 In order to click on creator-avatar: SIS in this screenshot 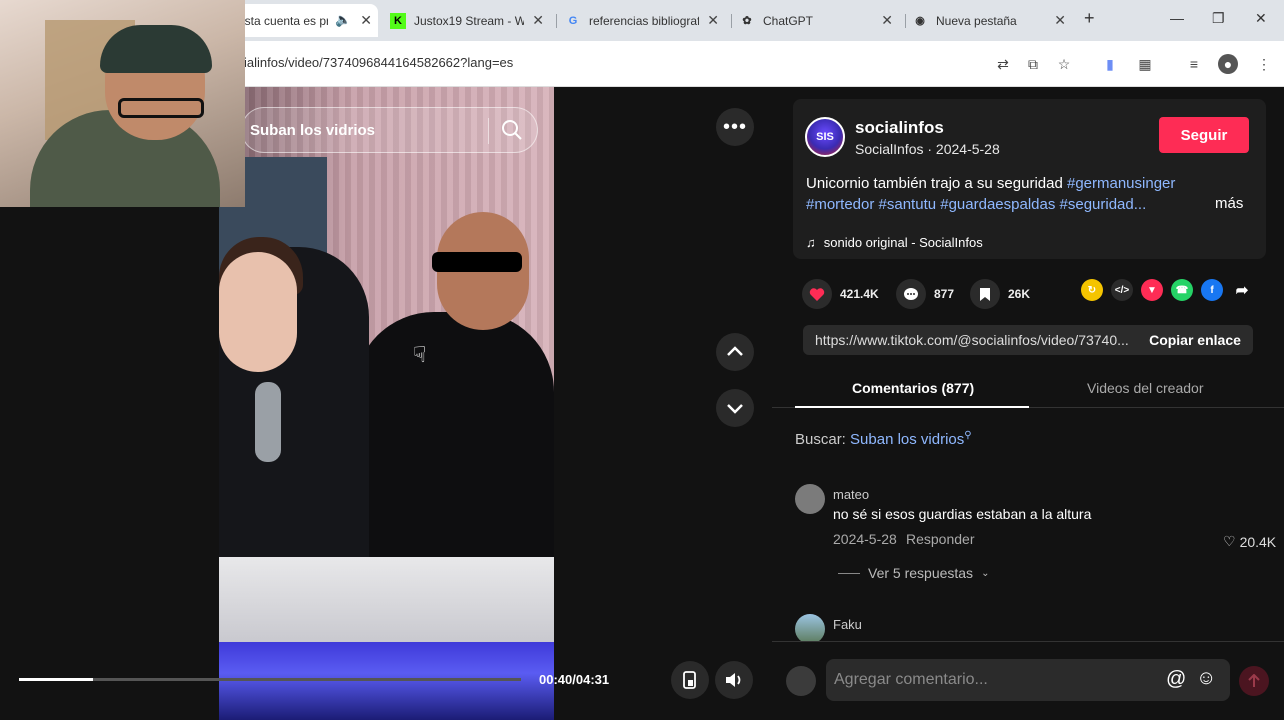, I will do `click(825, 137)`.